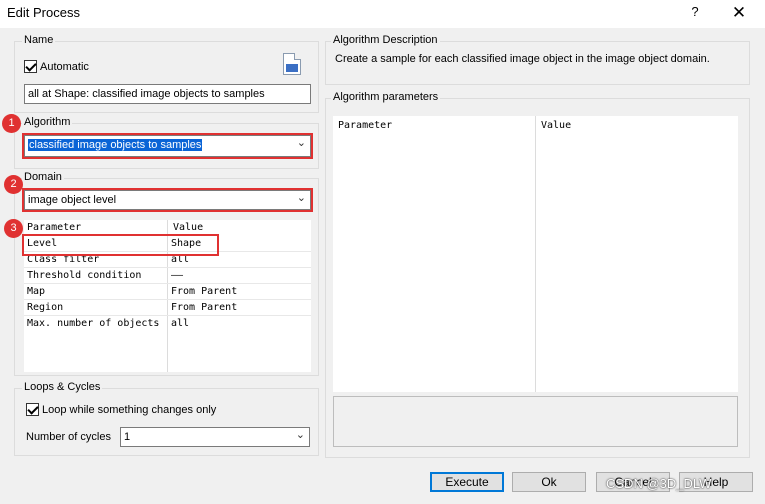 The height and width of the screenshot is (504, 765). I want to click on loop-checkbox, so click(32, 409).